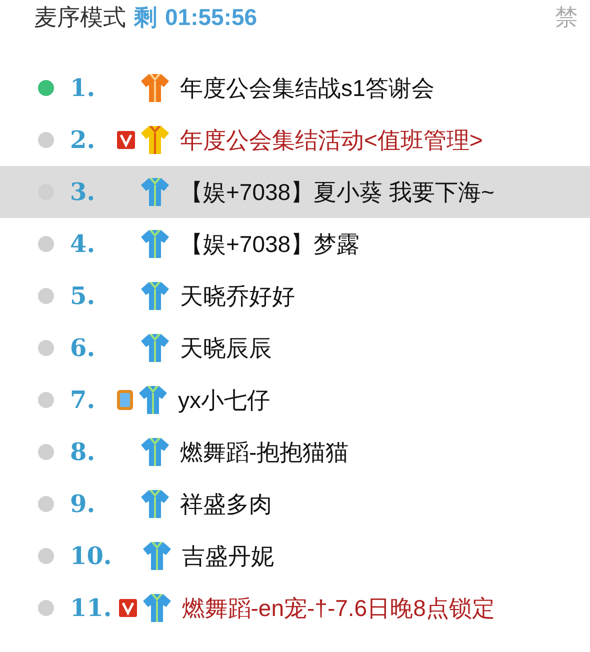  What do you see at coordinates (270, 244) in the screenshot?
I see `user-name: 【娱+7038】梦露` at bounding box center [270, 244].